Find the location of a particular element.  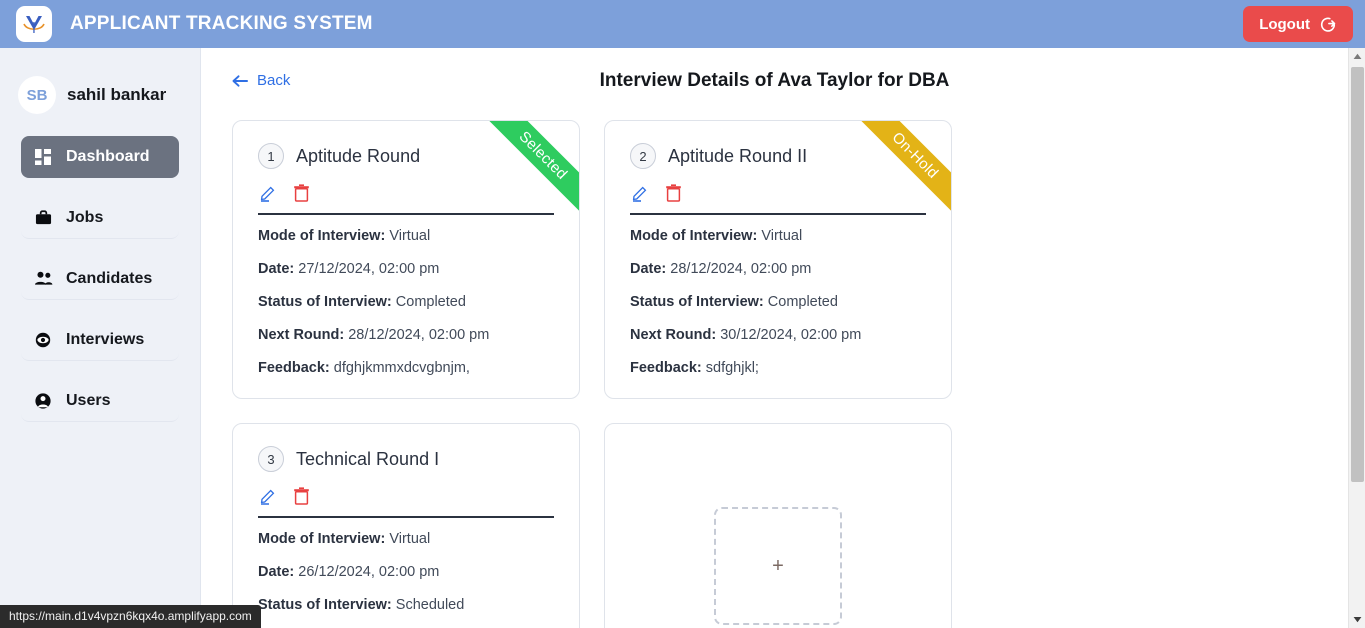

vertical-scrollbar is located at coordinates (1356, 338).